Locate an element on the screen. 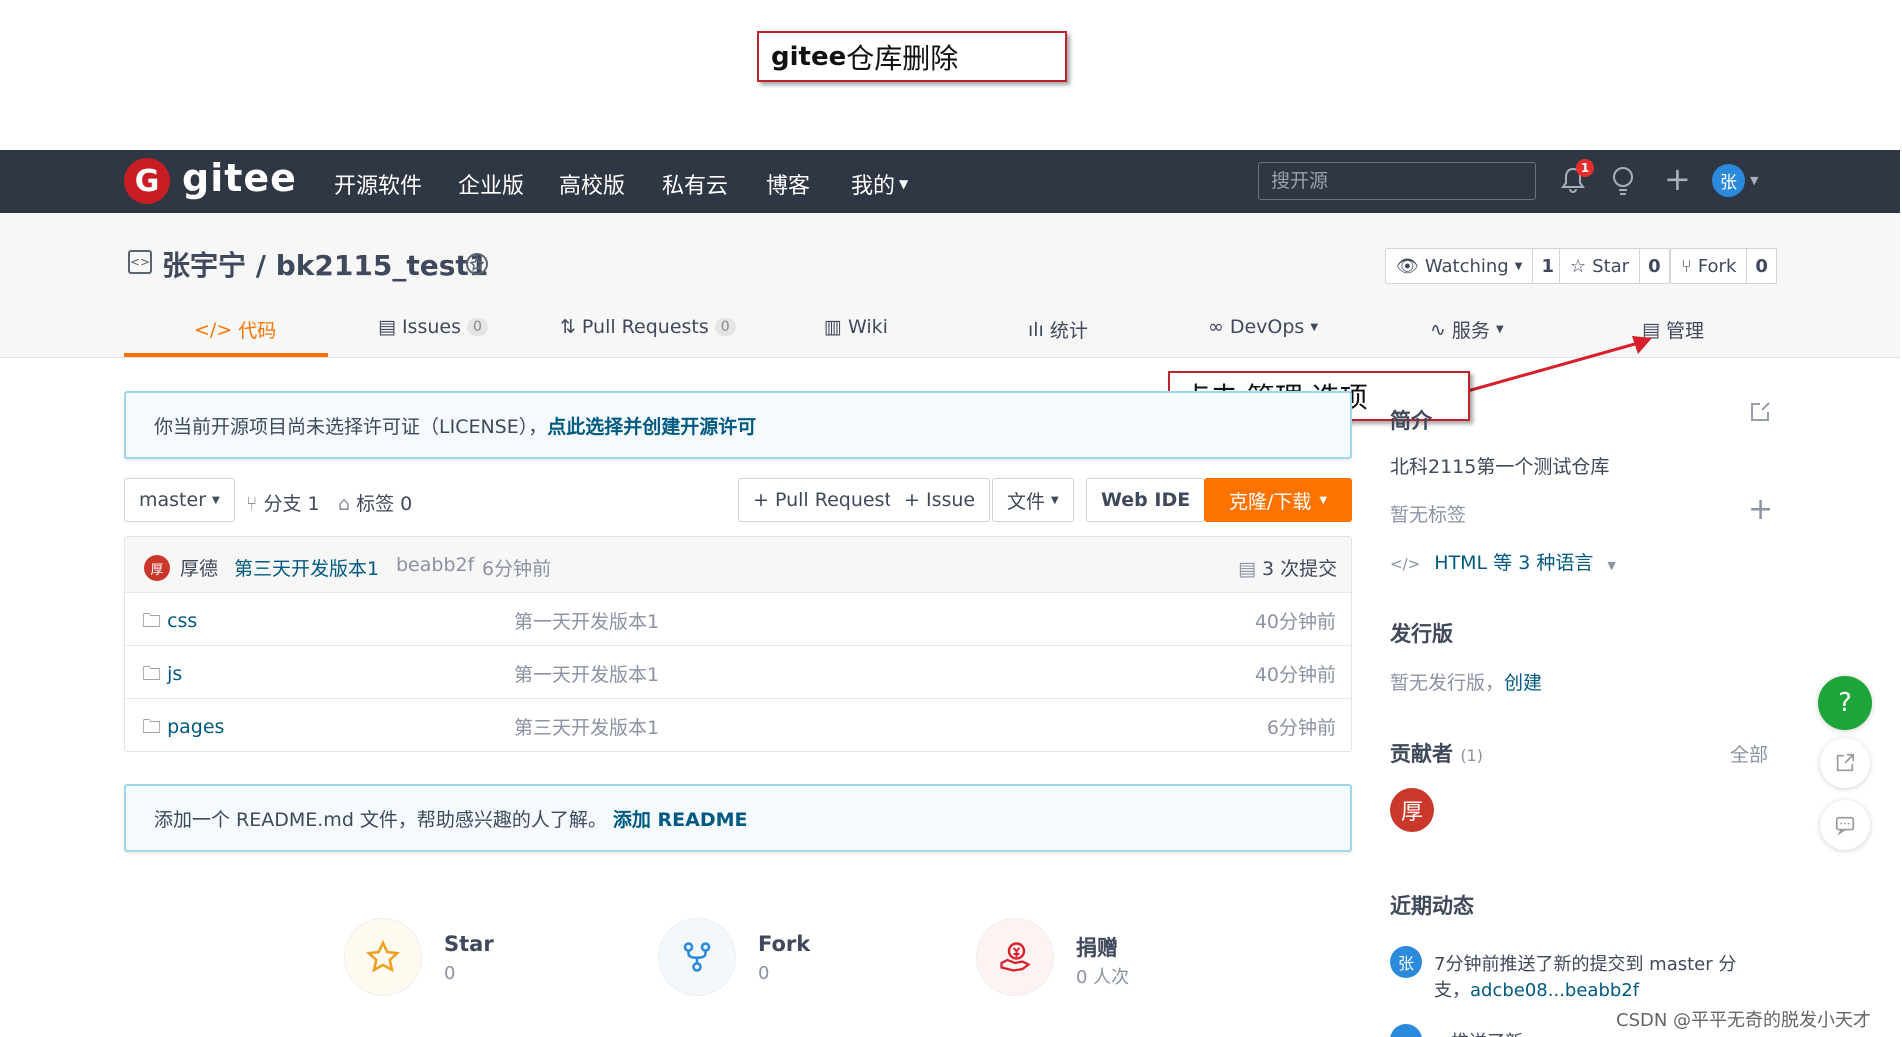 This screenshot has height=1037, width=1902. readme-notice: 添加一个 README.md 文件，帮助感兴趣的人了解。 添加 README is located at coordinates (738, 818).